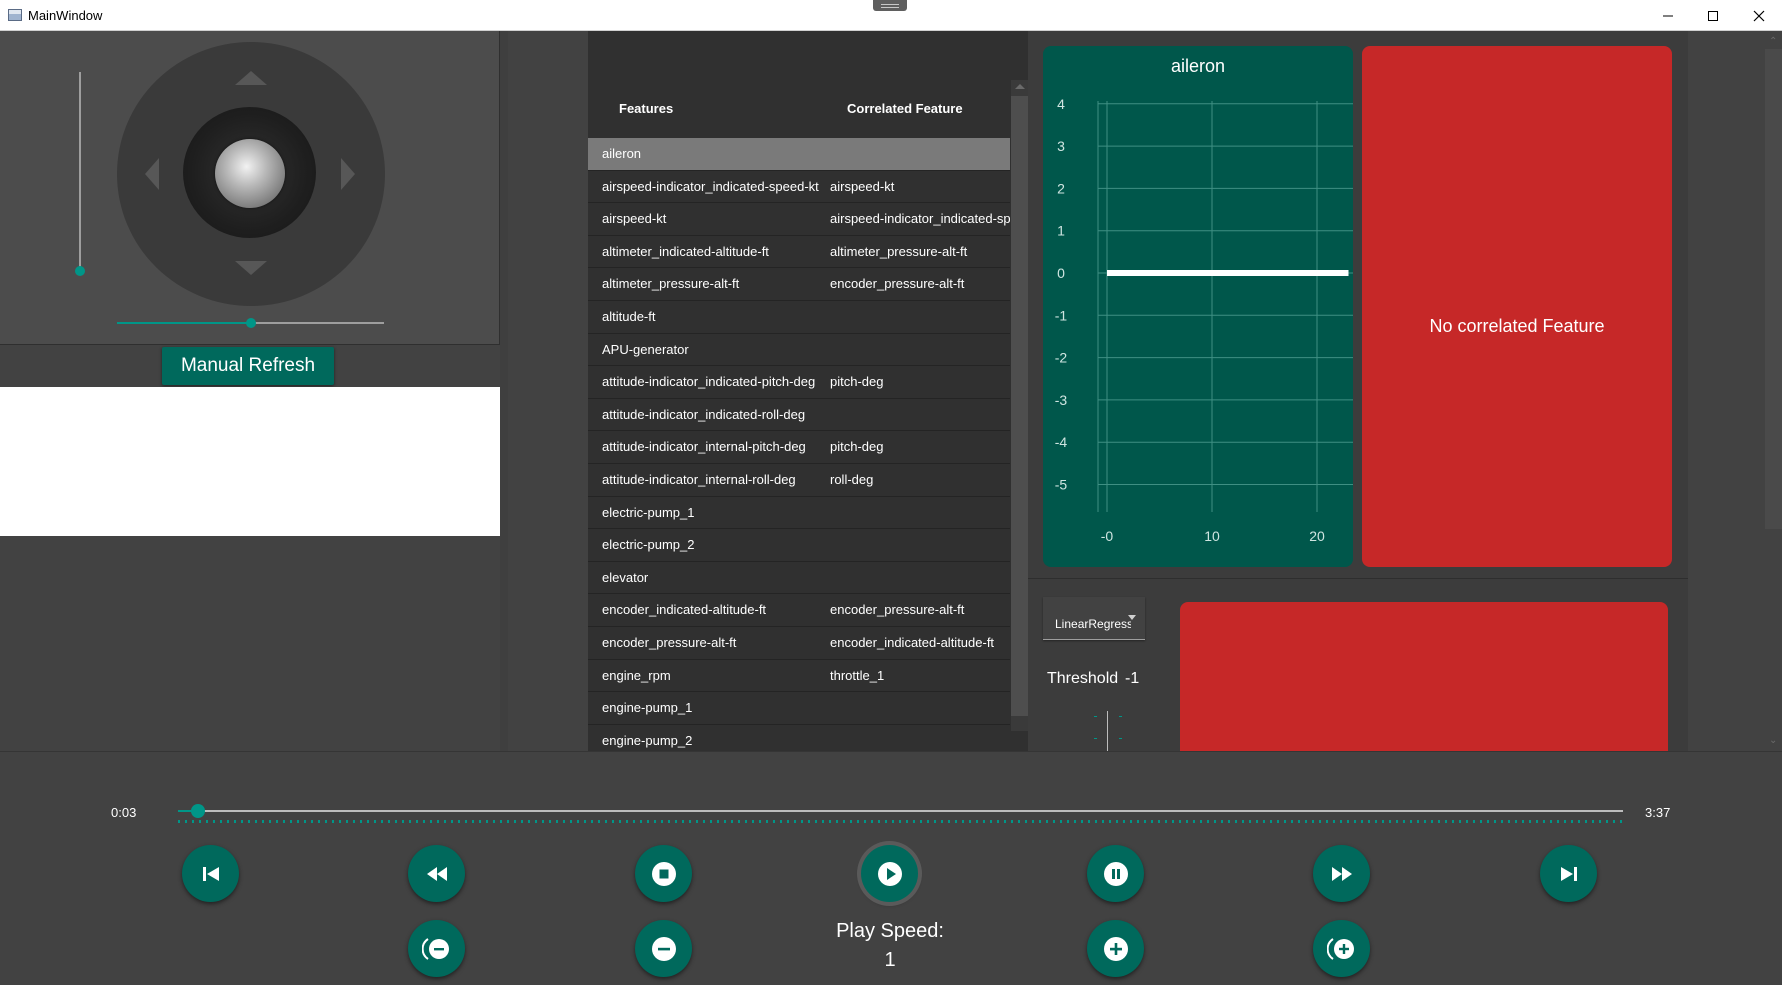  Describe the element at coordinates (251, 268) in the screenshot. I see `arrow-down-icon` at that location.